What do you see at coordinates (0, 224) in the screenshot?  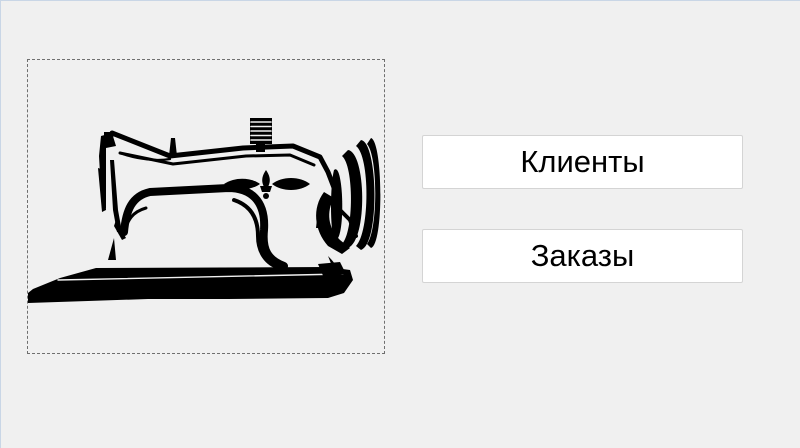 I see `window-border-left` at bounding box center [0, 224].